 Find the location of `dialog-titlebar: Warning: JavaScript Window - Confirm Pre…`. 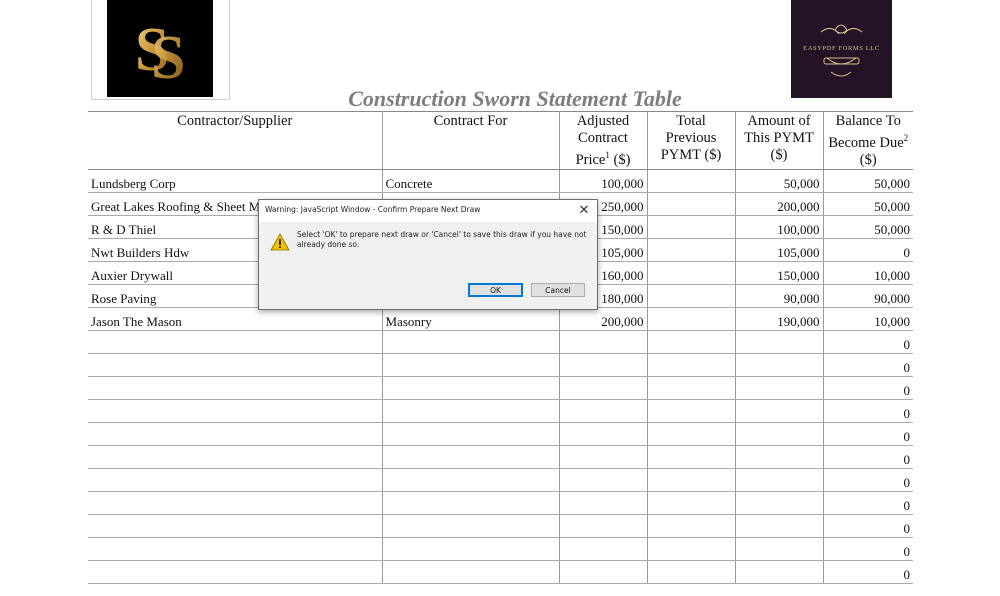

dialog-titlebar: Warning: JavaScript Window - Confirm Pre… is located at coordinates (428, 211).